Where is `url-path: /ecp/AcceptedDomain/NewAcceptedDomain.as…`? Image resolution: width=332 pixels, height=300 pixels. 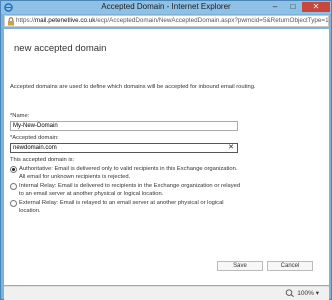
url-path: /ecp/AcceptedDomain/NewAcceptedDomain.as… is located at coordinates (212, 20).